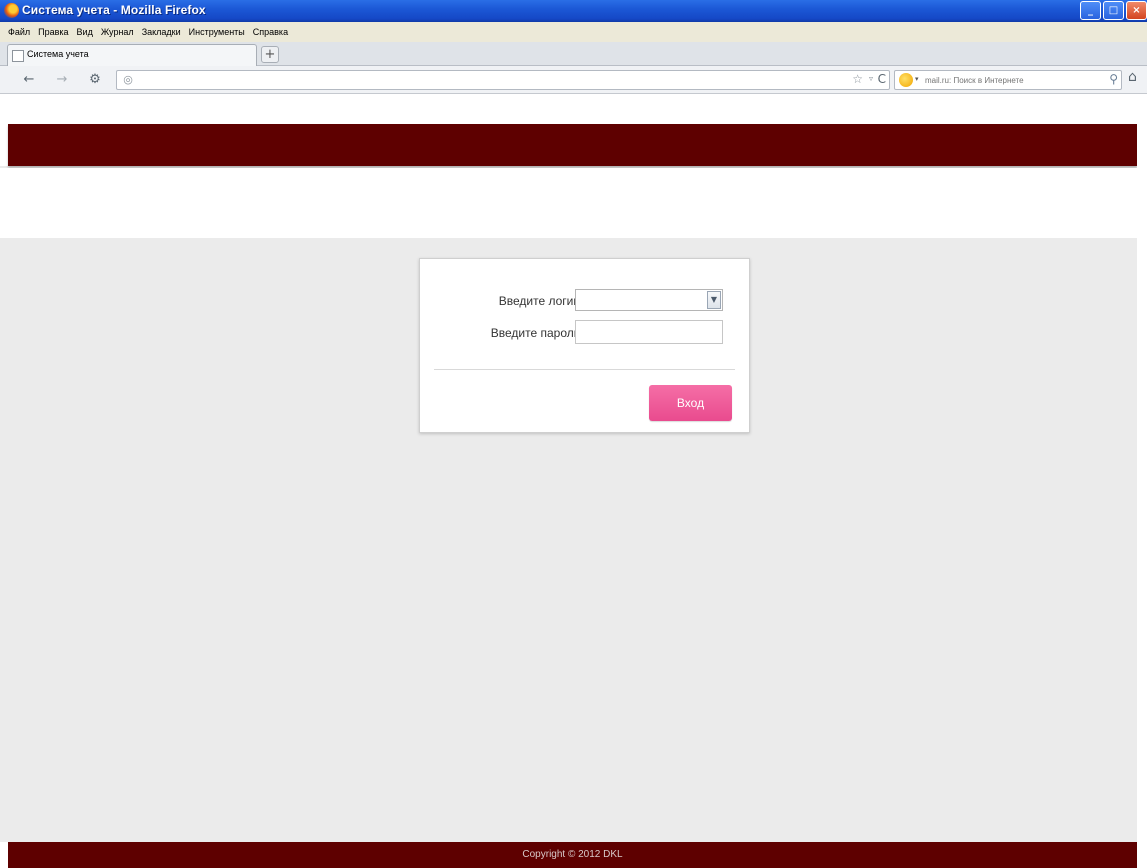  I want to click on close-button: ×, so click(1136, 10).